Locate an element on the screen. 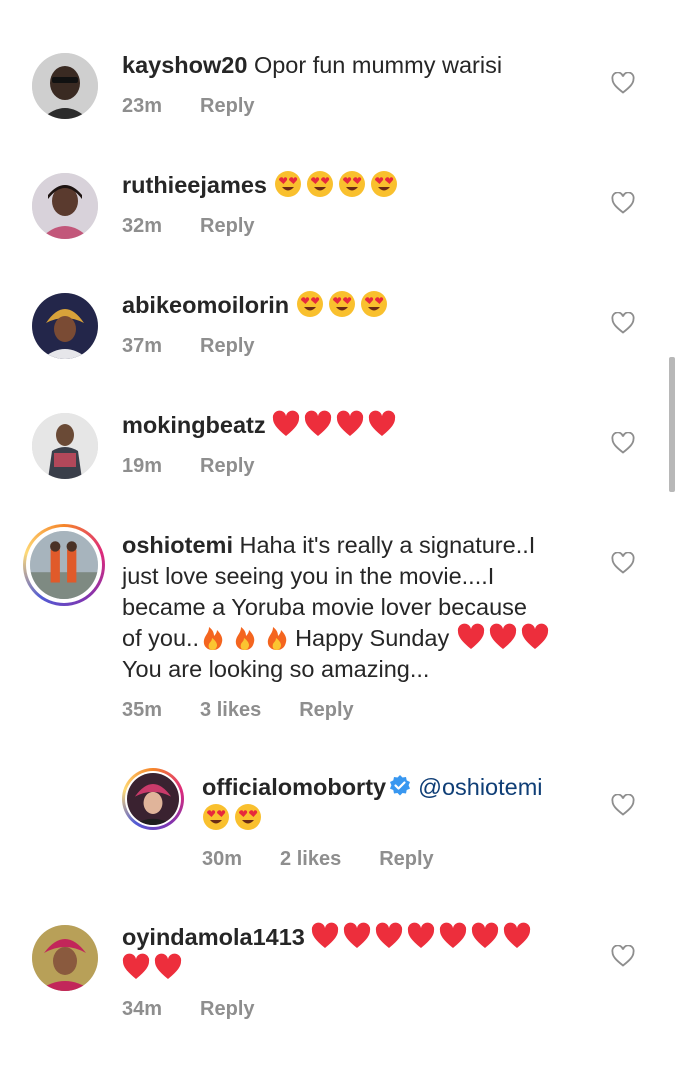 This screenshot has height=1065, width=675. comment-text-line: Haha it's really a signature..I is located at coordinates (387, 545).